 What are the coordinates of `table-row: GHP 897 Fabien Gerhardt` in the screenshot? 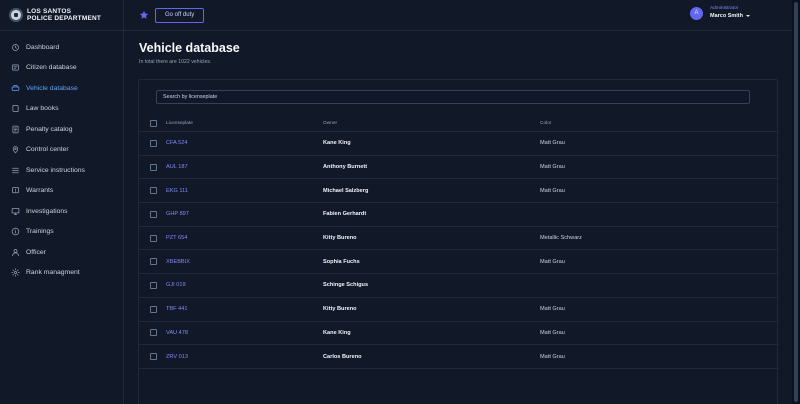 It's located at (459, 215).